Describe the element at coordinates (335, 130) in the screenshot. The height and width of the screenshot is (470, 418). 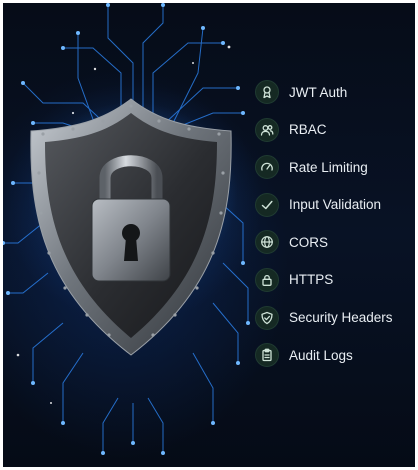
I see `feature-item-rbac: RBAC` at that location.